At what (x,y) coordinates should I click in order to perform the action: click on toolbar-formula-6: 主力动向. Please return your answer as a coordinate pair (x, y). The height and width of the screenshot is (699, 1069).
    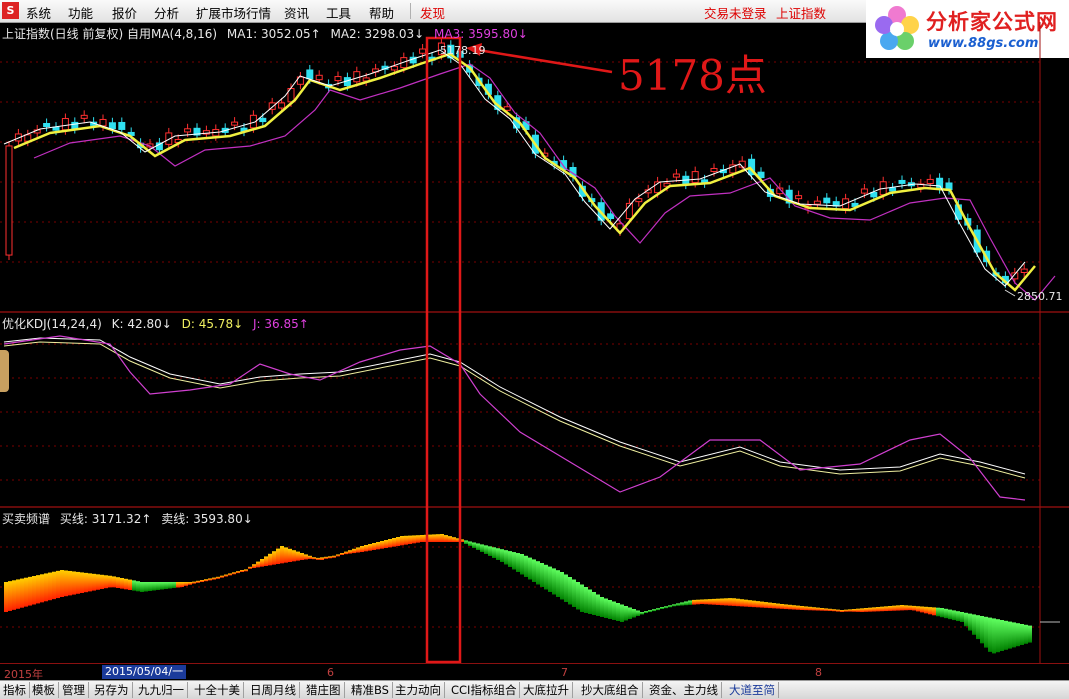
    Looking at the image, I should click on (418, 690).